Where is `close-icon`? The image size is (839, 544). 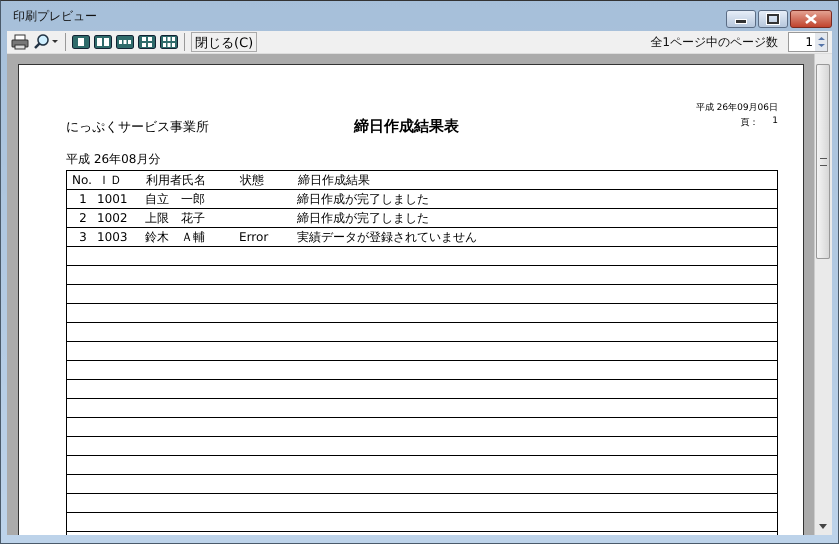 close-icon is located at coordinates (811, 19).